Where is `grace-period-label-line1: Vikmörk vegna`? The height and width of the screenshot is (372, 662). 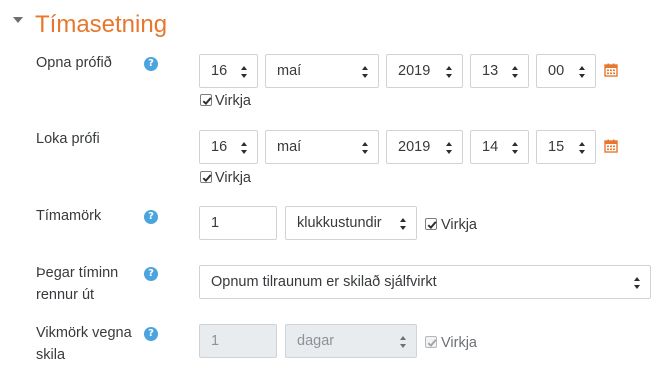
grace-period-label-line1: Vikmörk vegna is located at coordinates (84, 333).